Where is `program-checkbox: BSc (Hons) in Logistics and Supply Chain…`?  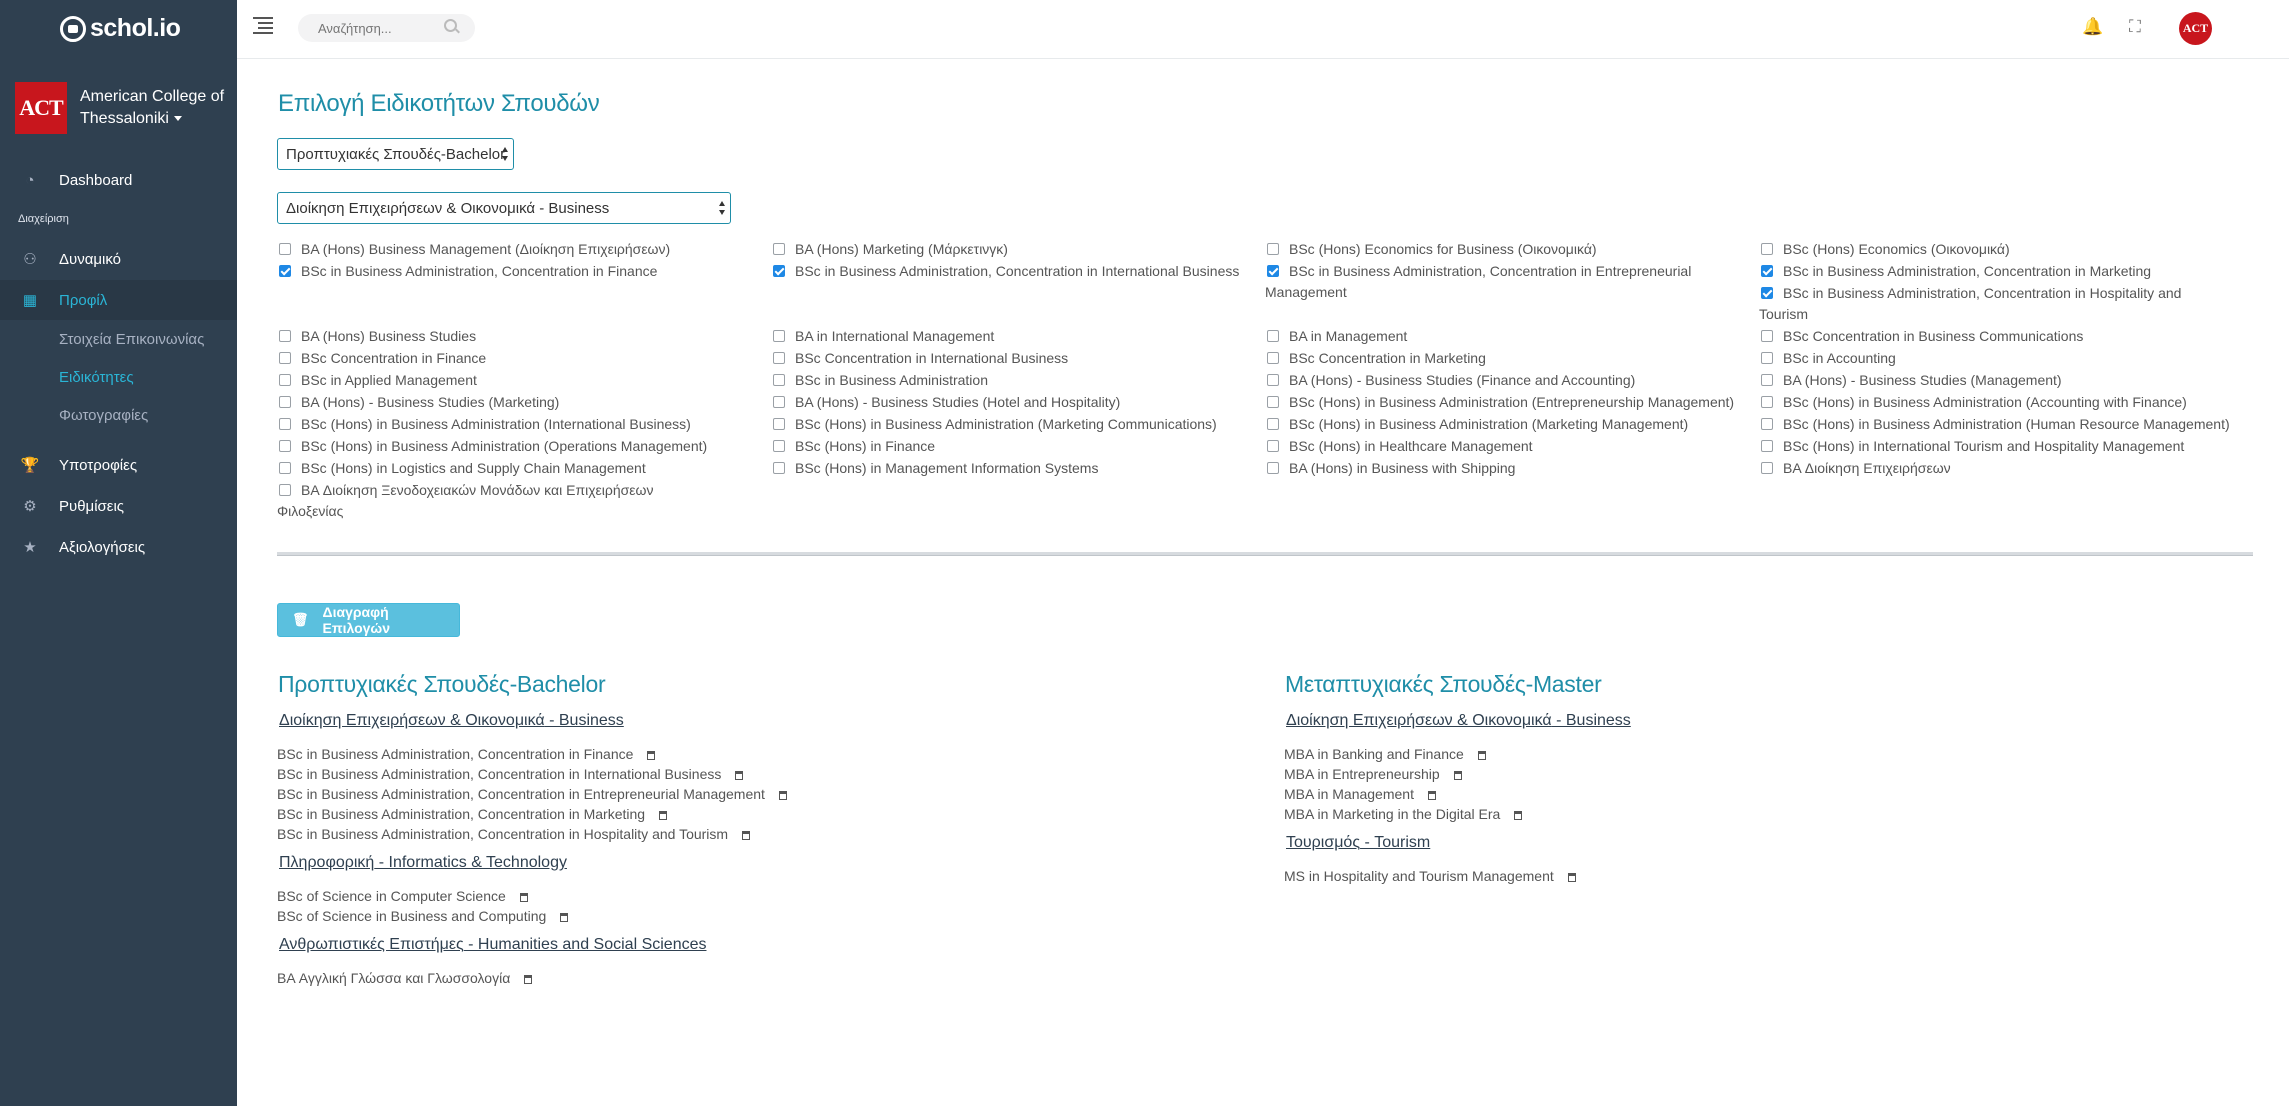
program-checkbox: BSc (Hons) in Logistics and Supply Chain… is located at coordinates (461, 468).